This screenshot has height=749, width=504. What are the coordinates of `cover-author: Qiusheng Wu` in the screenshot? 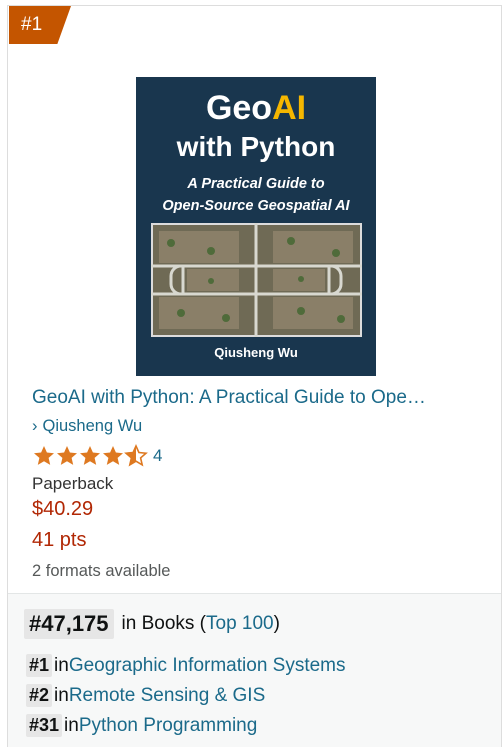 It's located at (256, 352).